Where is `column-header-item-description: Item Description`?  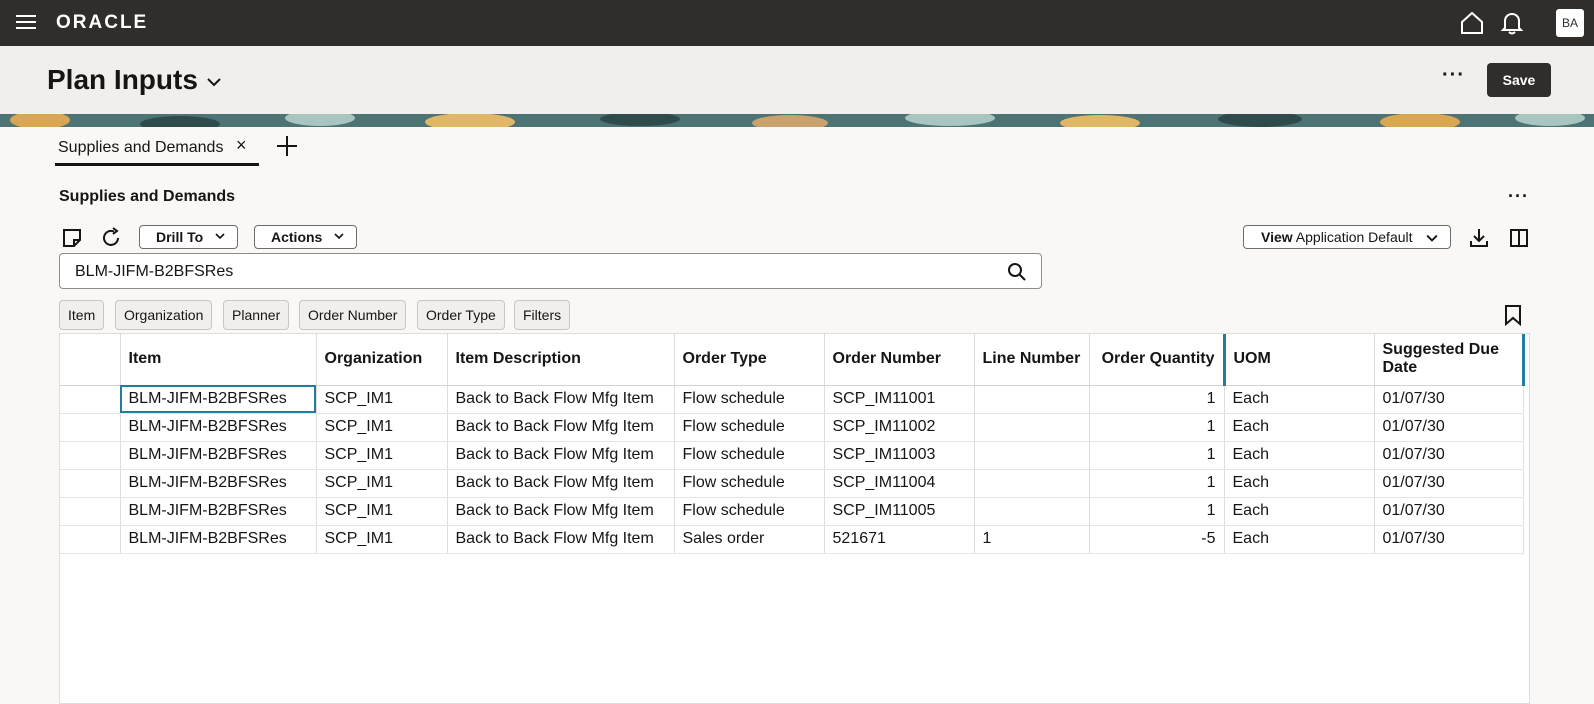
column-header-item-description: Item Description is located at coordinates (561, 360).